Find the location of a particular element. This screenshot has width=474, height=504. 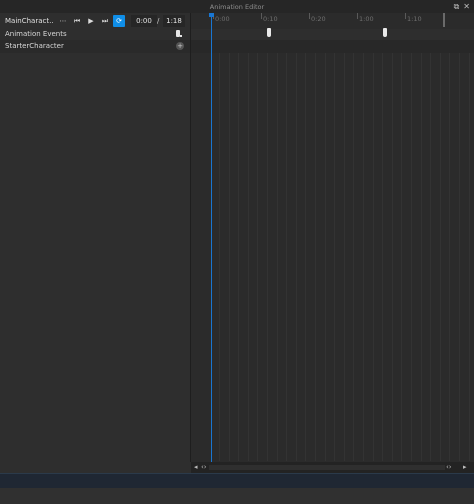

window-controls: ⧉ ✕ is located at coordinates (462, 6).